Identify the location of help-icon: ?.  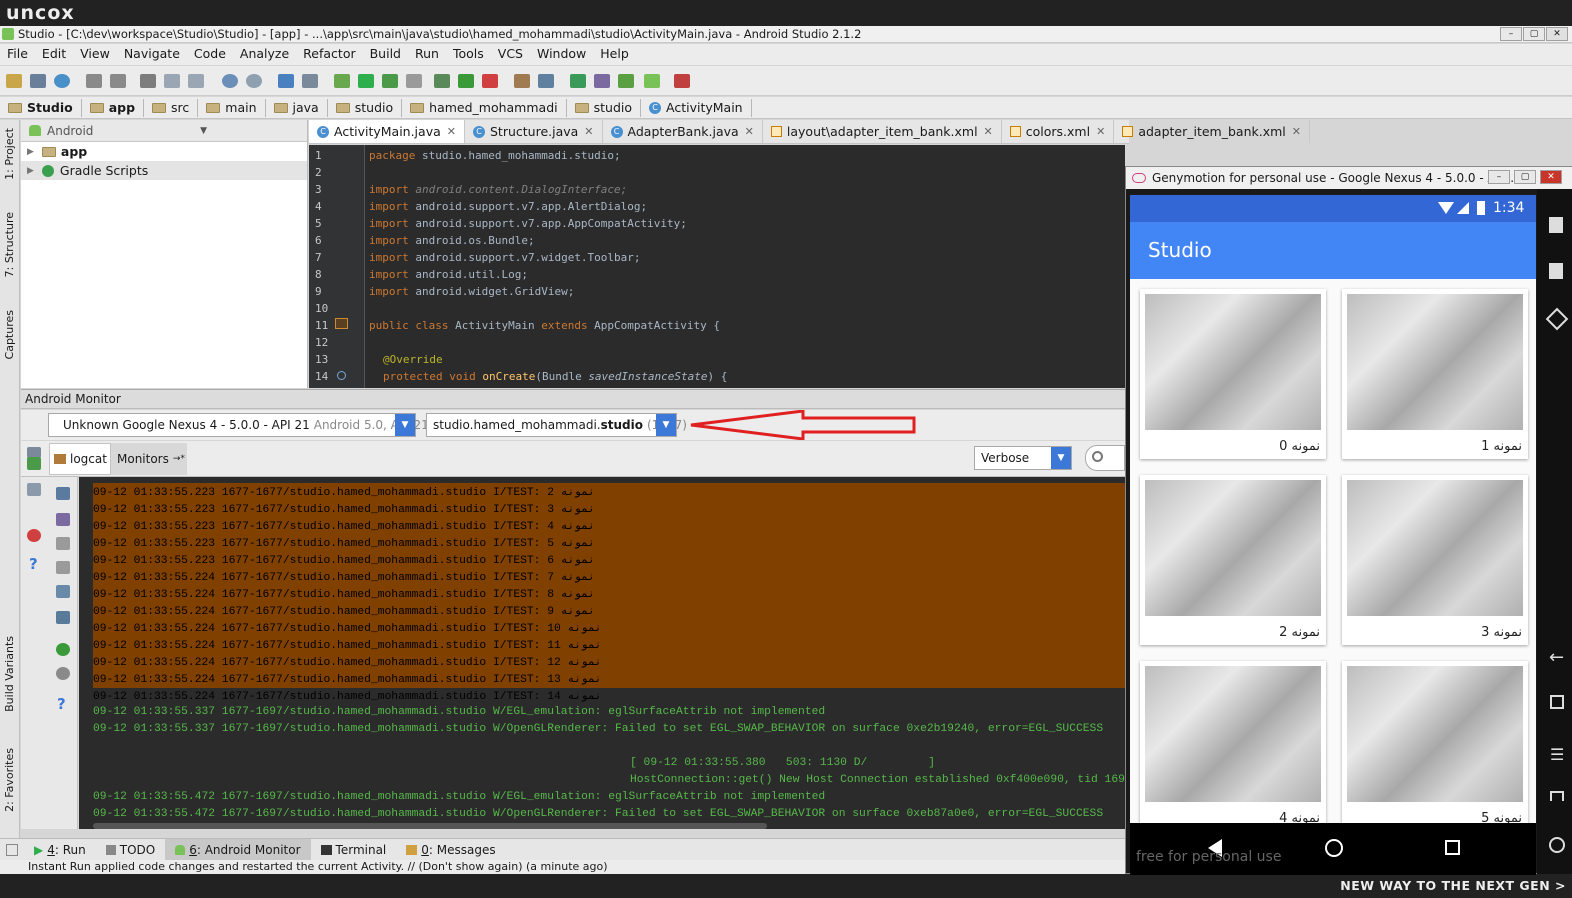
(33, 564).